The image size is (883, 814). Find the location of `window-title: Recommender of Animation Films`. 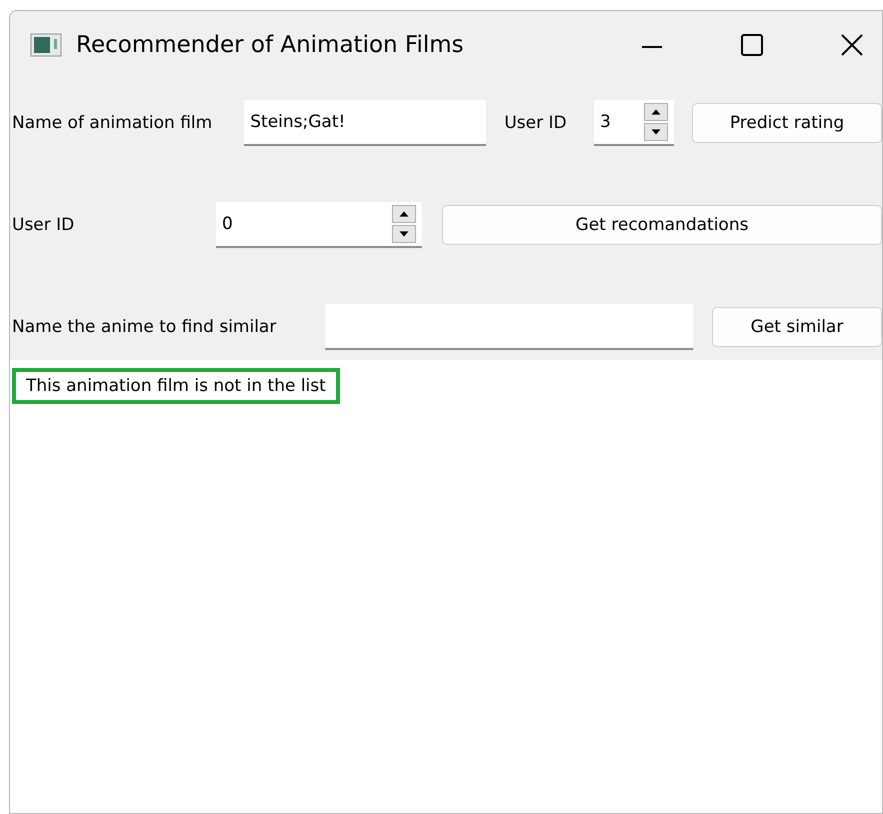

window-title: Recommender of Animation Films is located at coordinates (270, 45).